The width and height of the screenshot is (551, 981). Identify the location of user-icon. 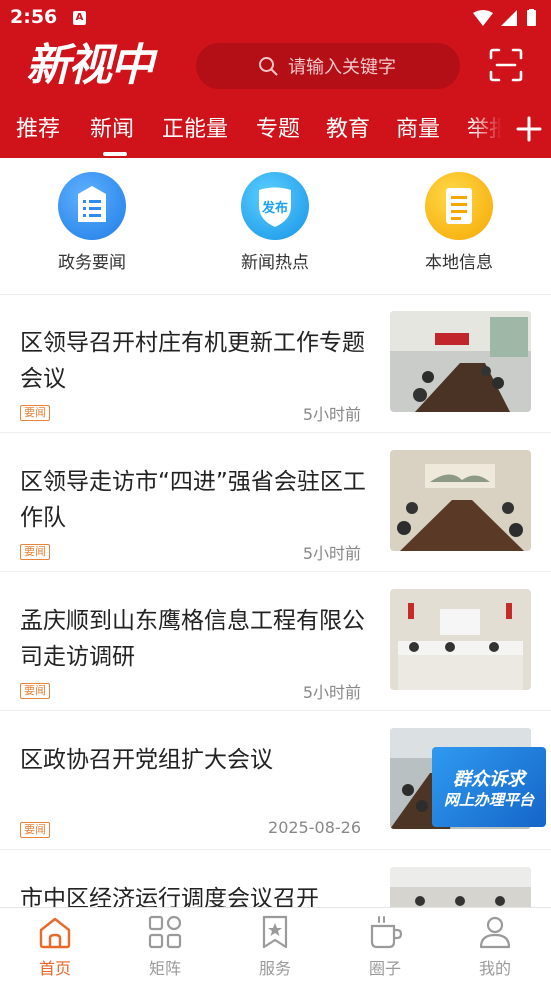
(495, 932).